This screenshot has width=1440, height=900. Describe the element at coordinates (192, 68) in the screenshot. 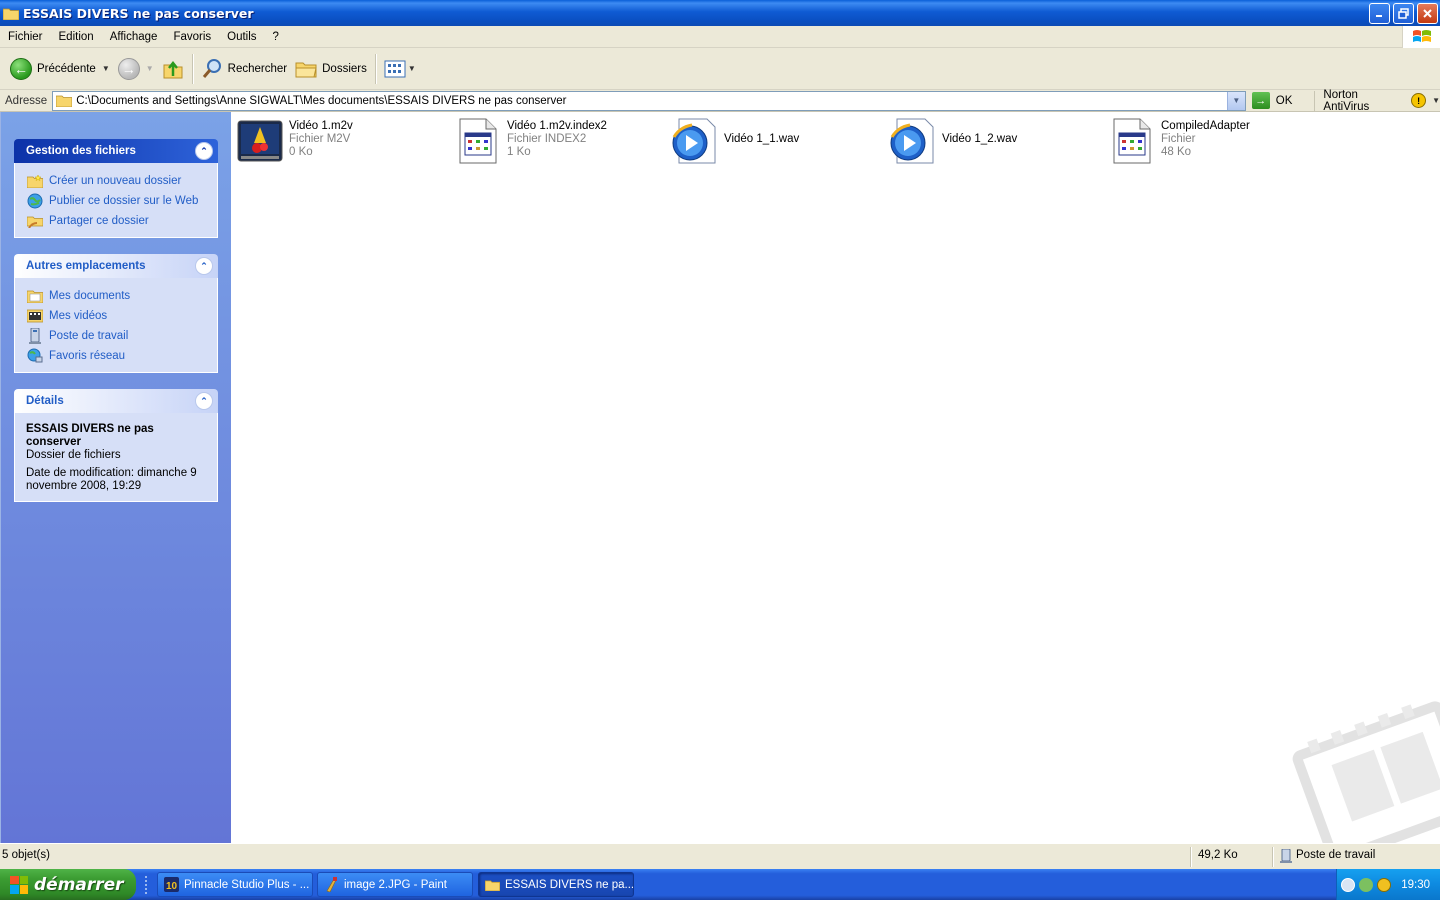

I see `toolbar-separator` at that location.